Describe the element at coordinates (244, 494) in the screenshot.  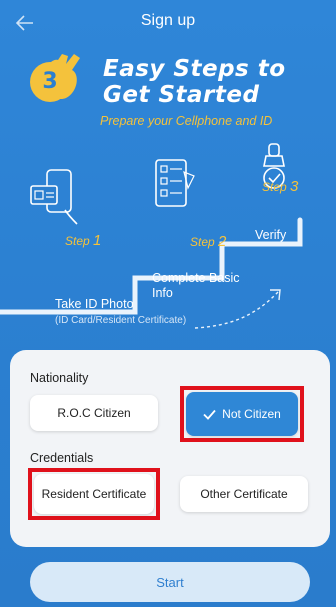
I see `other-certificate-option: Other Certificate` at that location.